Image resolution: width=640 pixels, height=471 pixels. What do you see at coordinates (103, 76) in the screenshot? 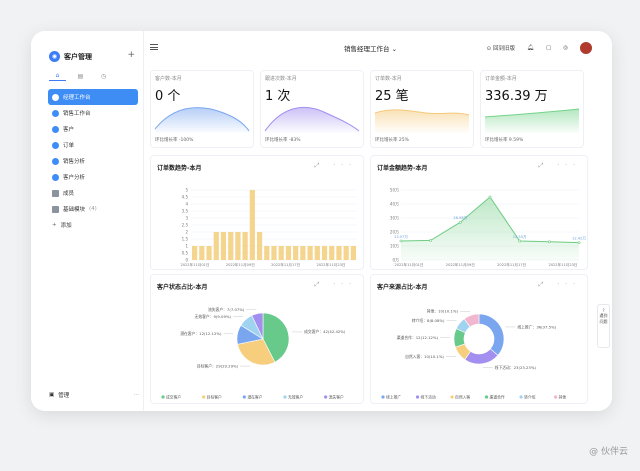
I see `clock-tab-icon: ◷` at bounding box center [103, 76].